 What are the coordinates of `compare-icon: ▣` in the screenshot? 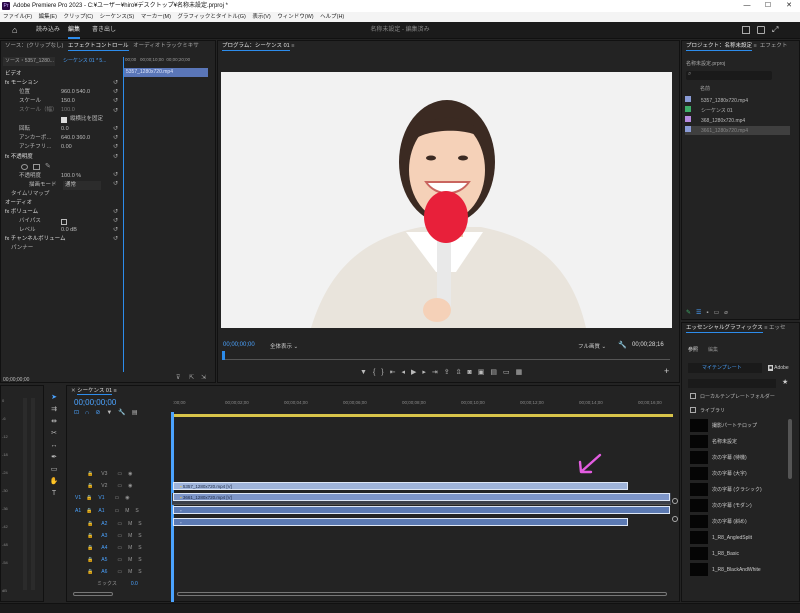 It's located at (484, 372).